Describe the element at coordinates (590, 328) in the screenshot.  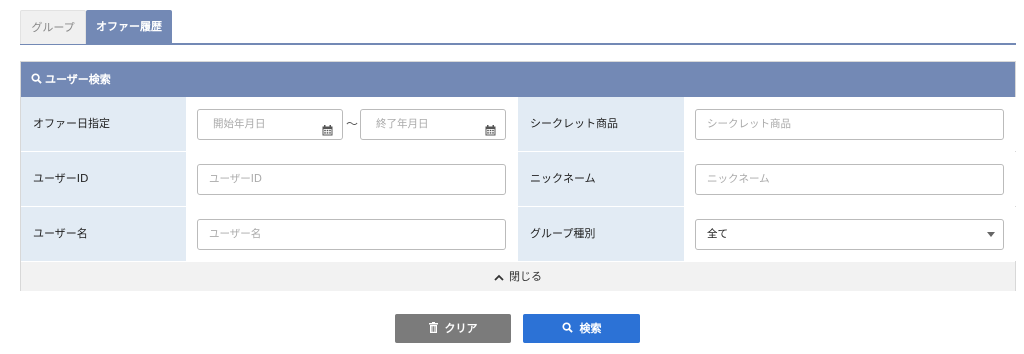
I see `search-label: 検索` at that location.